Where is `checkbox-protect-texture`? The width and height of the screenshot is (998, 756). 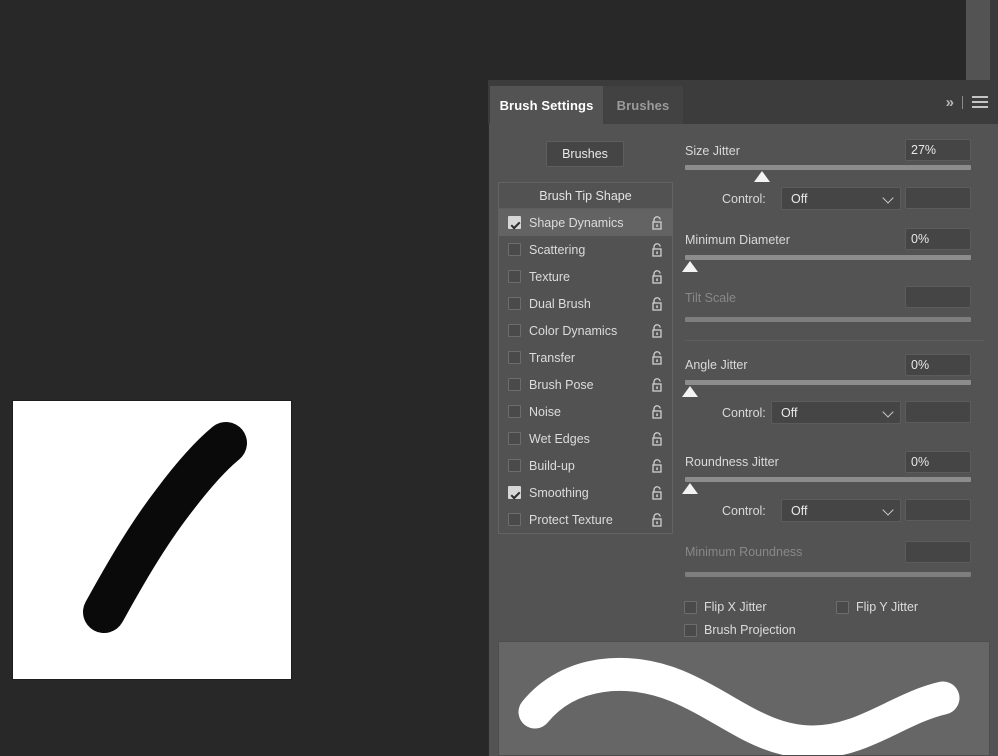 checkbox-protect-texture is located at coordinates (514, 519).